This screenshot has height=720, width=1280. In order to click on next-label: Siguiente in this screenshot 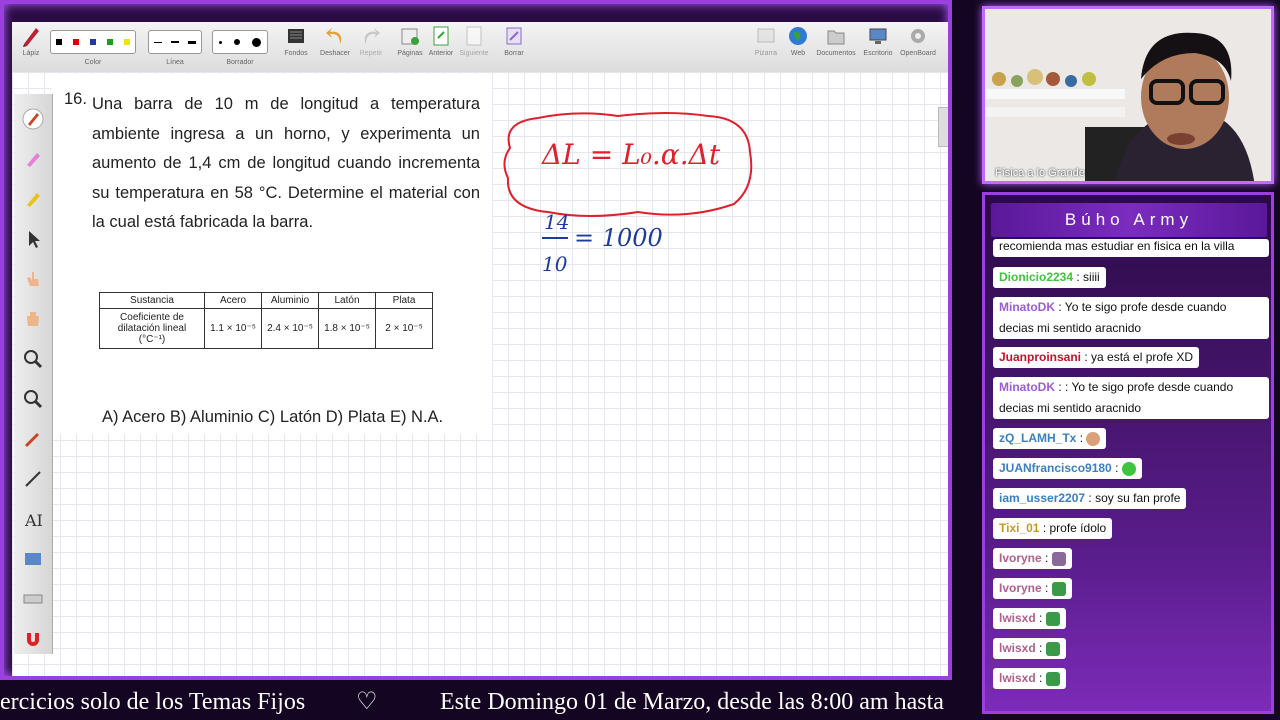, I will do `click(474, 53)`.